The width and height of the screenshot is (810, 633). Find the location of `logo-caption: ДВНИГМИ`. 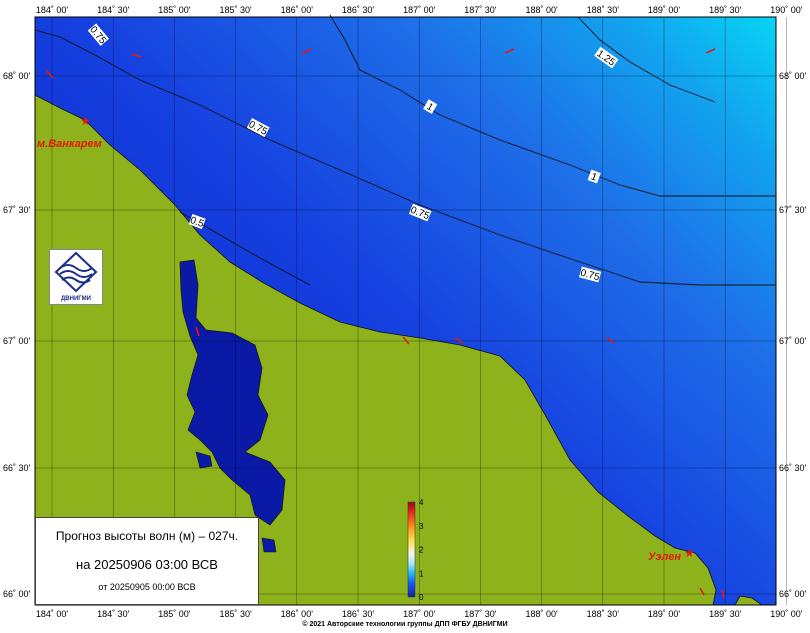

logo-caption: ДВНИГМИ is located at coordinates (76, 299).